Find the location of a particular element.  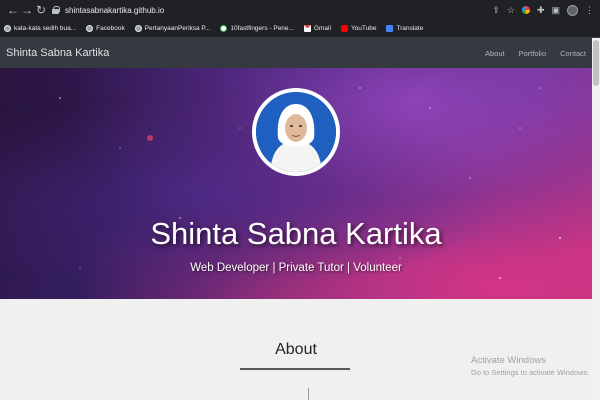

lock-icon is located at coordinates (56, 10).